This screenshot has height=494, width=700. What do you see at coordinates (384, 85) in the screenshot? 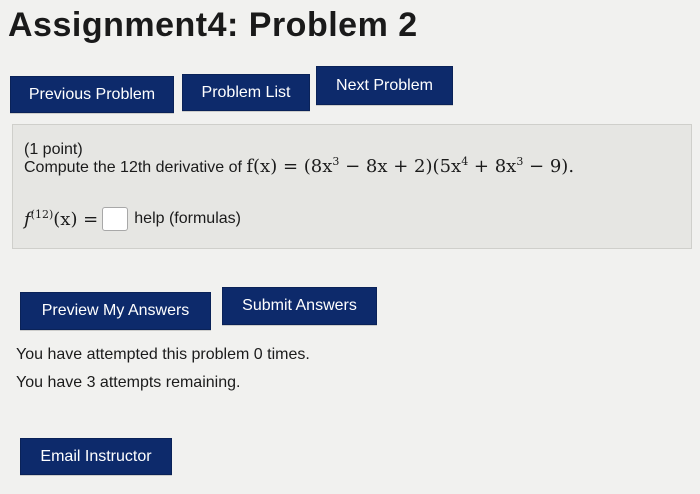
I see `next-problem-button: Next Problem` at bounding box center [384, 85].